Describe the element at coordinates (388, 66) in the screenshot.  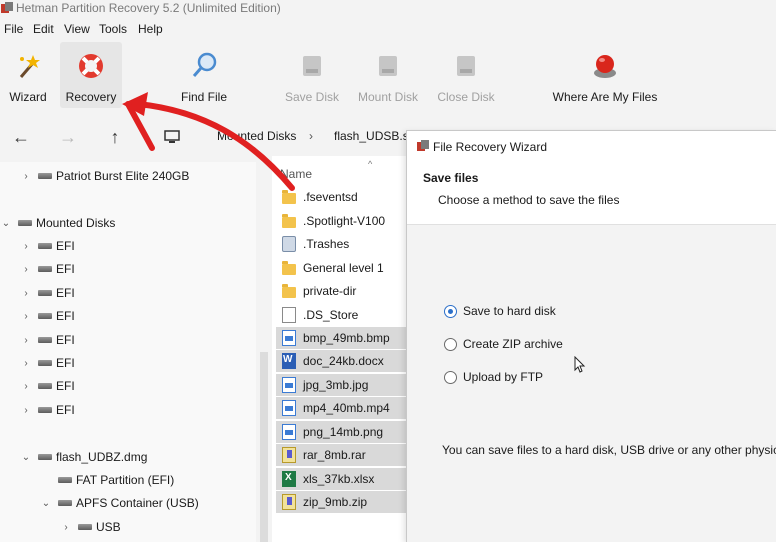
I see `disk-mount-icon` at that location.